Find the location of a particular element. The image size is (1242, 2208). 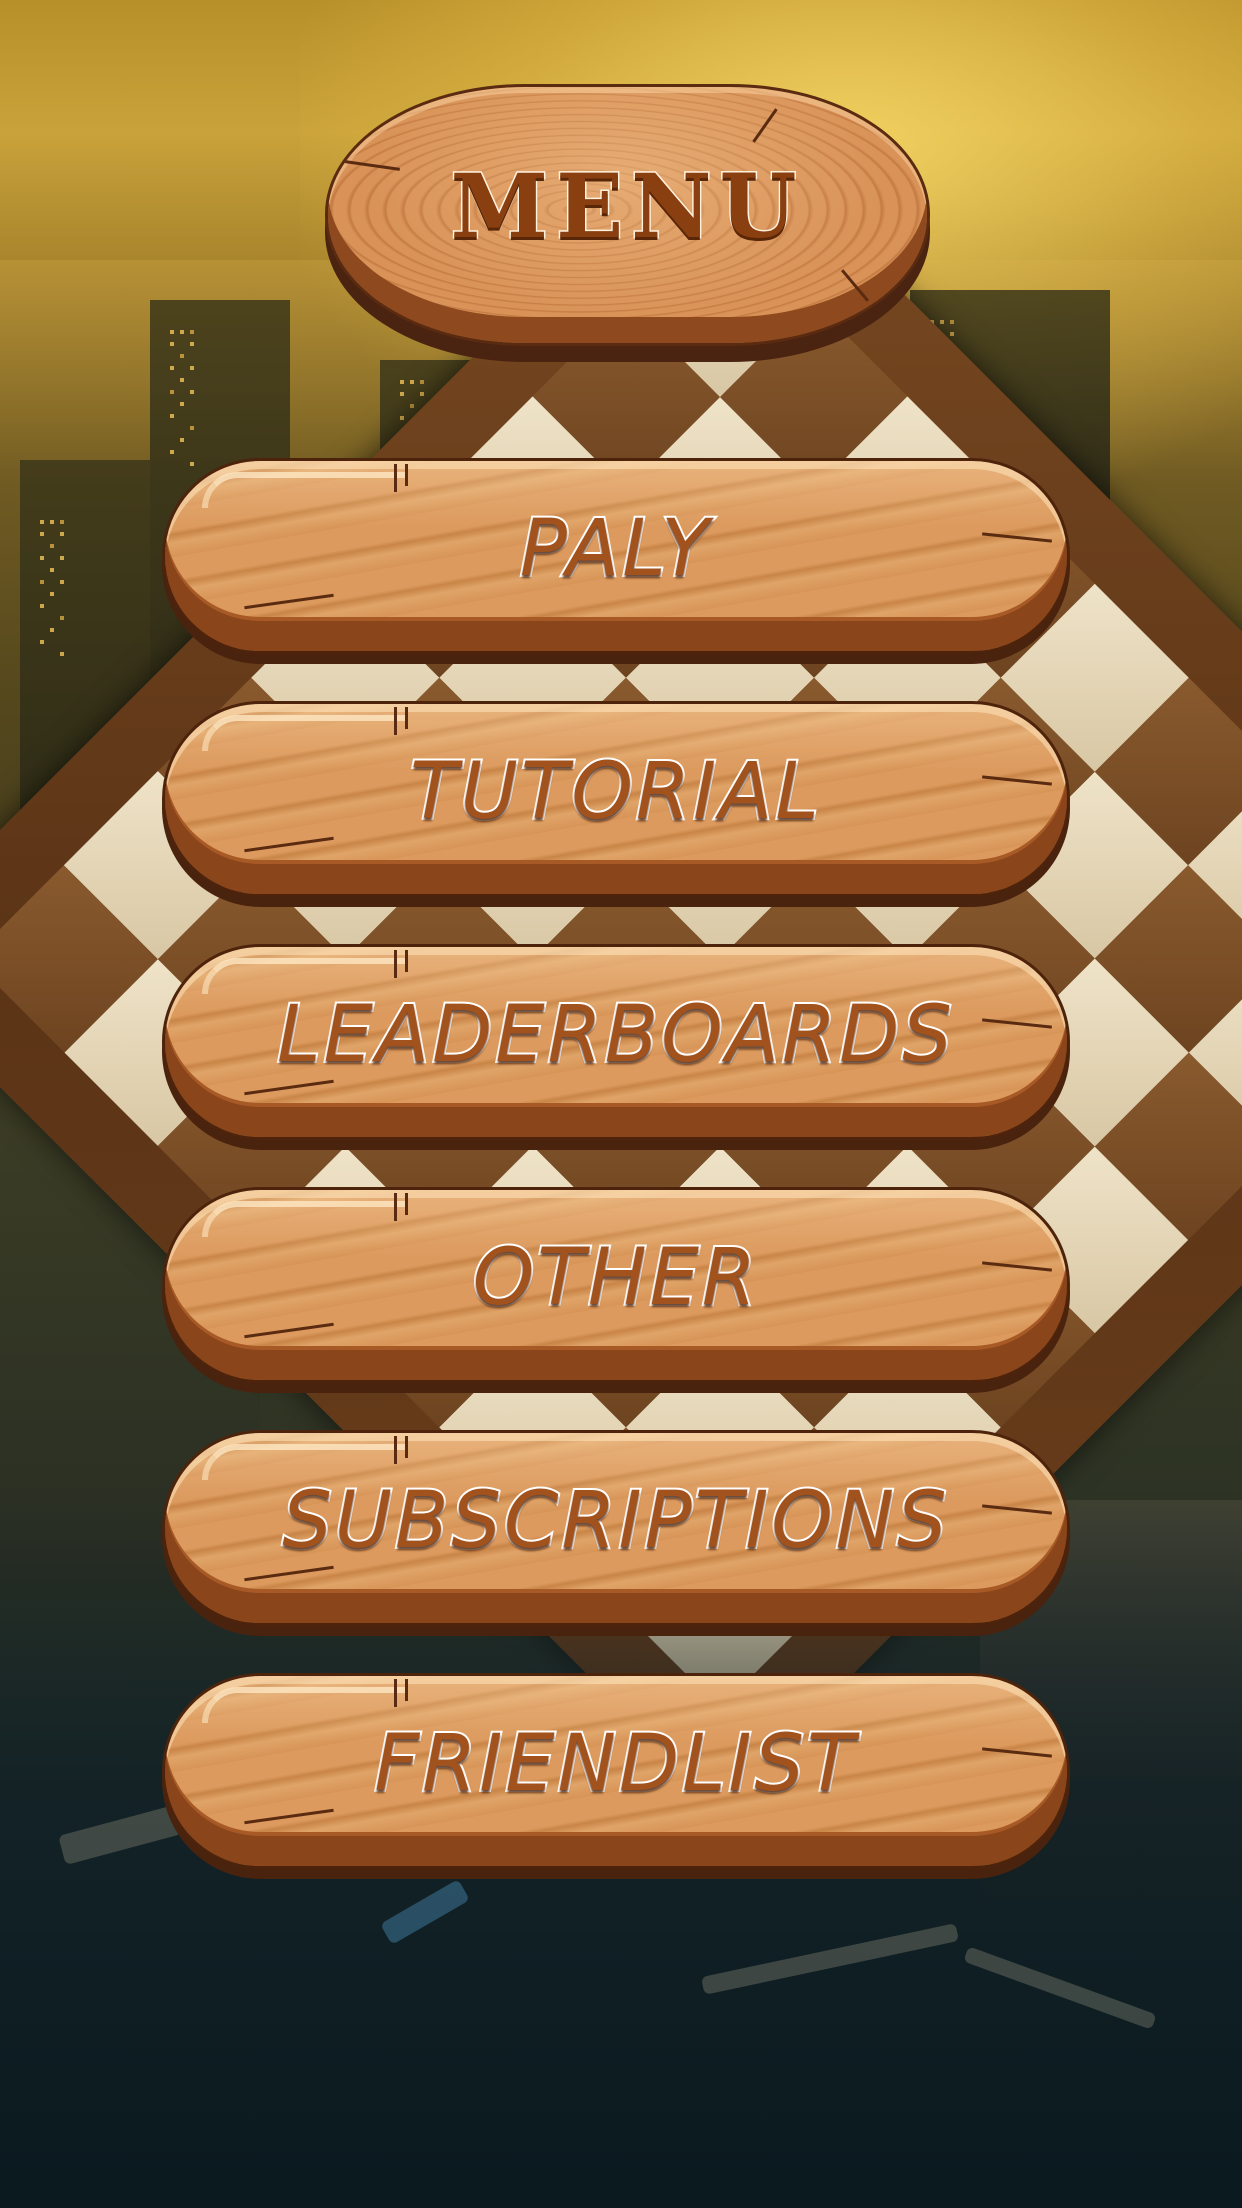

leaderboards-button-label: LEADERBOARDS is located at coordinates (615, 1035).